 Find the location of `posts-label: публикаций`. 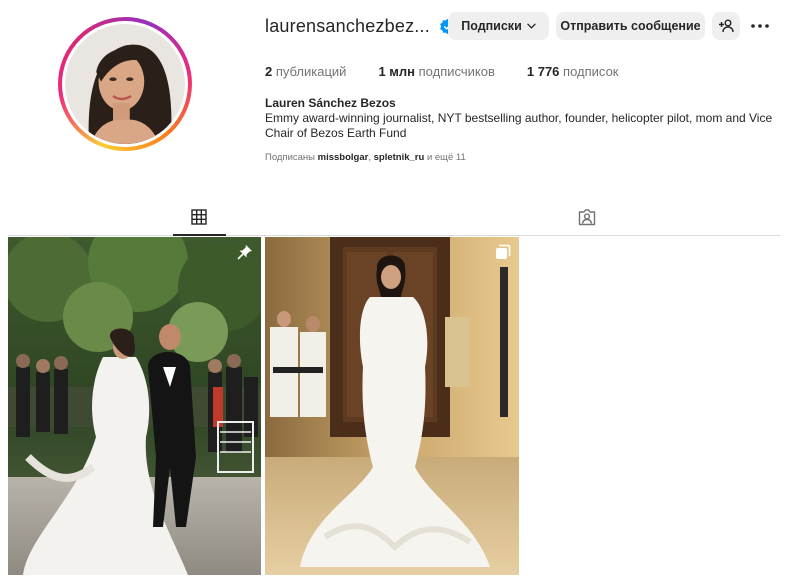

posts-label: публикаций is located at coordinates (311, 71).